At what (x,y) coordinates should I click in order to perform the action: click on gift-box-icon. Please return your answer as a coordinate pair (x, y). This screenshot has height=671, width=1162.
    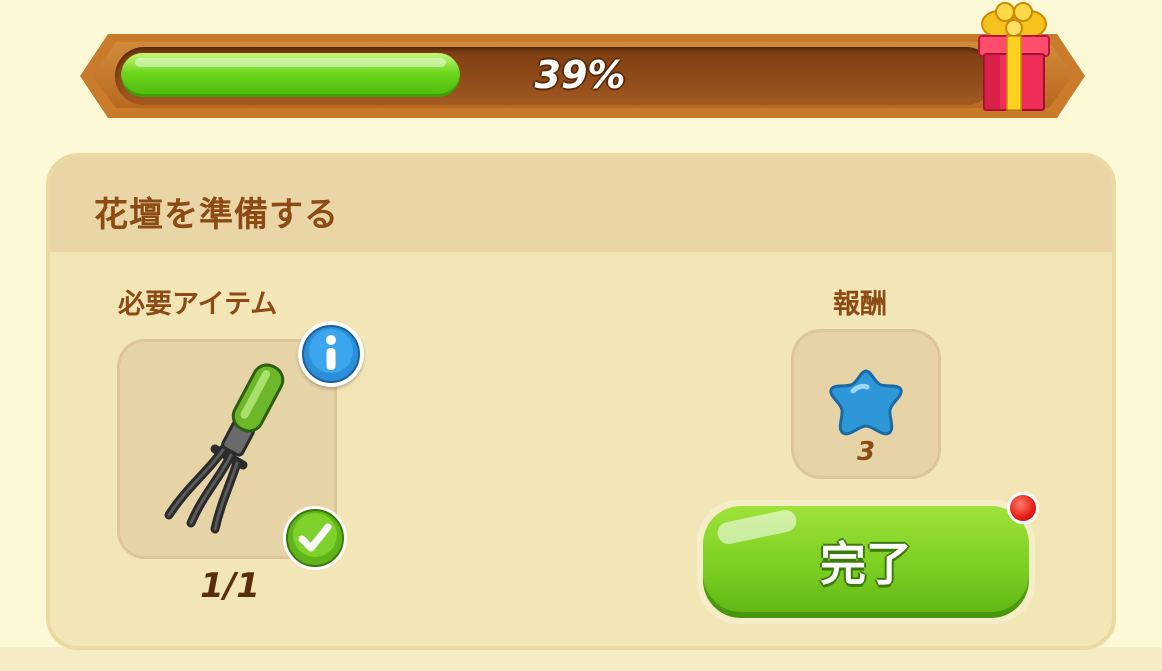
    Looking at the image, I should click on (1014, 58).